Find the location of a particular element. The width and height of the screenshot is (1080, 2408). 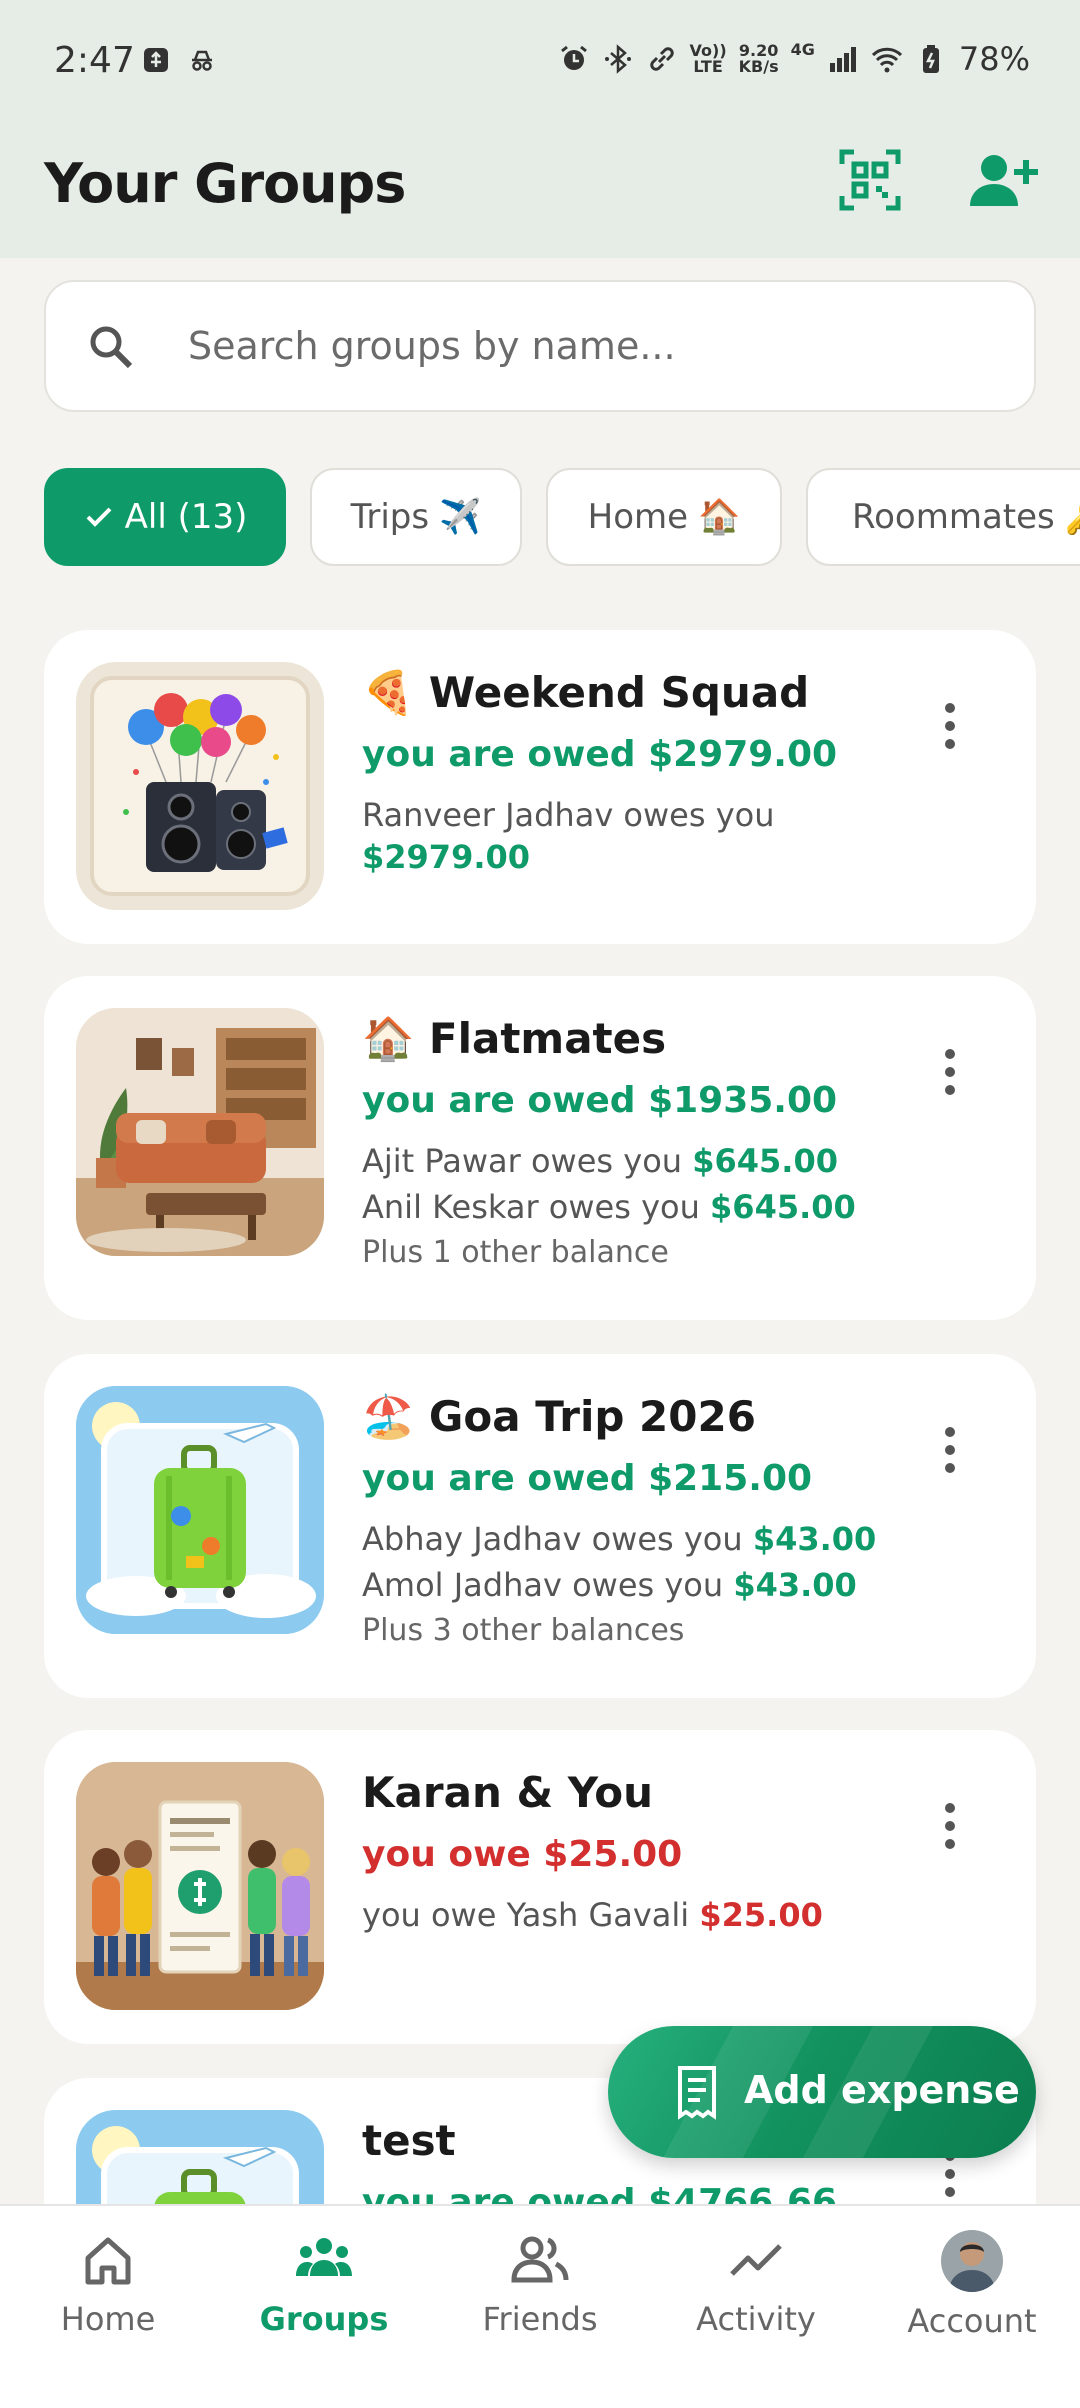

group-balance-status: you owe $25.00 is located at coordinates (522, 1854).